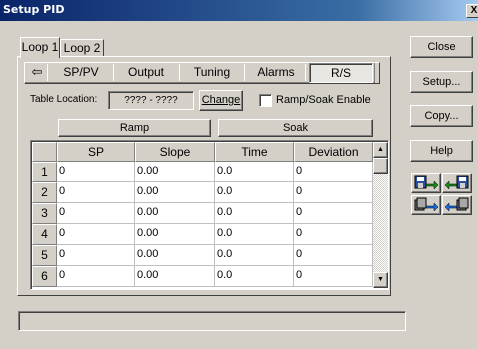 Image resolution: width=478 pixels, height=349 pixels. I want to click on row-number: 4, so click(44, 234).